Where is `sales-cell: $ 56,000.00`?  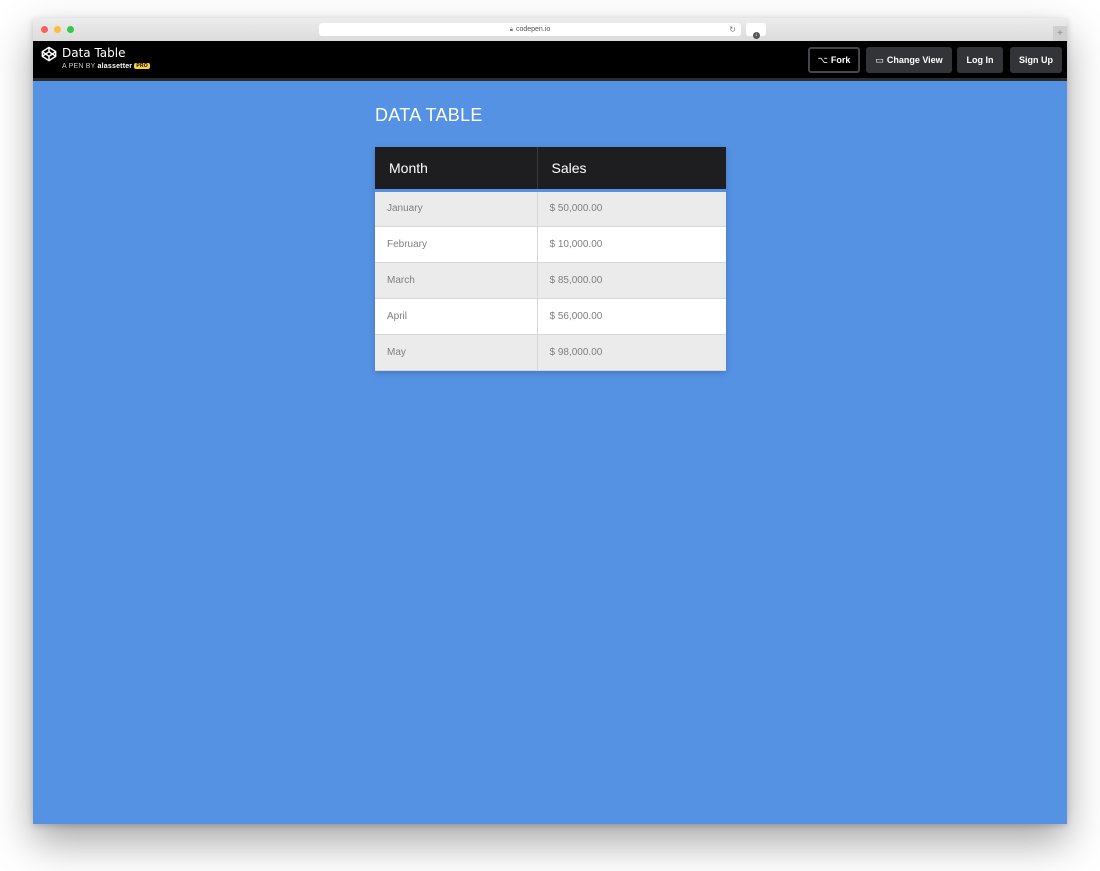 sales-cell: $ 56,000.00 is located at coordinates (631, 316).